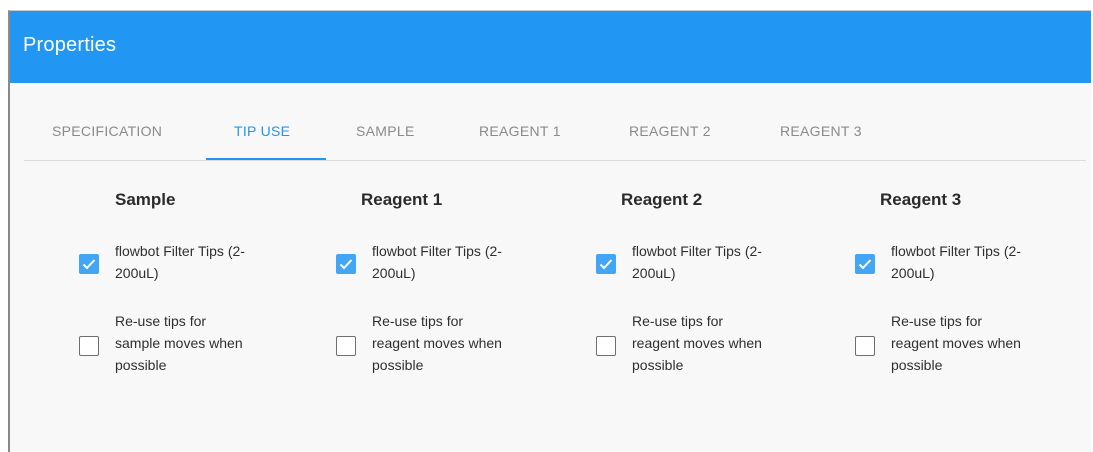 The width and height of the screenshot is (1093, 452). I want to click on reagent-2-reuse-tips-checkbox, so click(606, 346).